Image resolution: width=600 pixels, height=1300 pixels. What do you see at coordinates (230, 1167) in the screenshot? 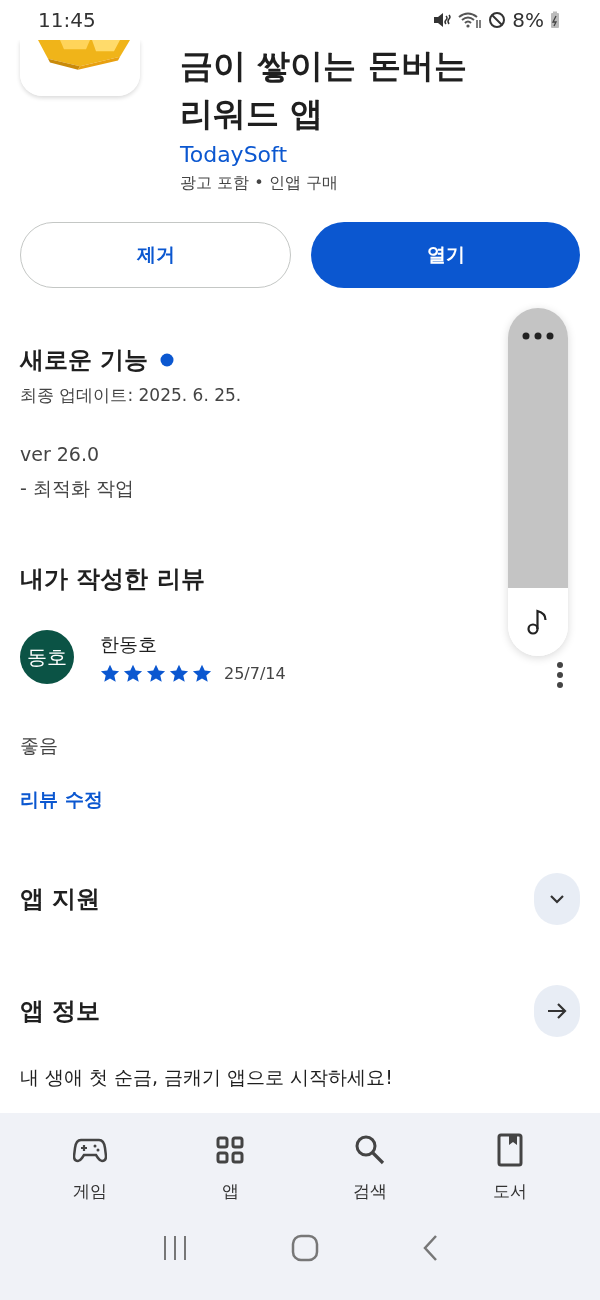
I see `nav-tab: 앱` at bounding box center [230, 1167].